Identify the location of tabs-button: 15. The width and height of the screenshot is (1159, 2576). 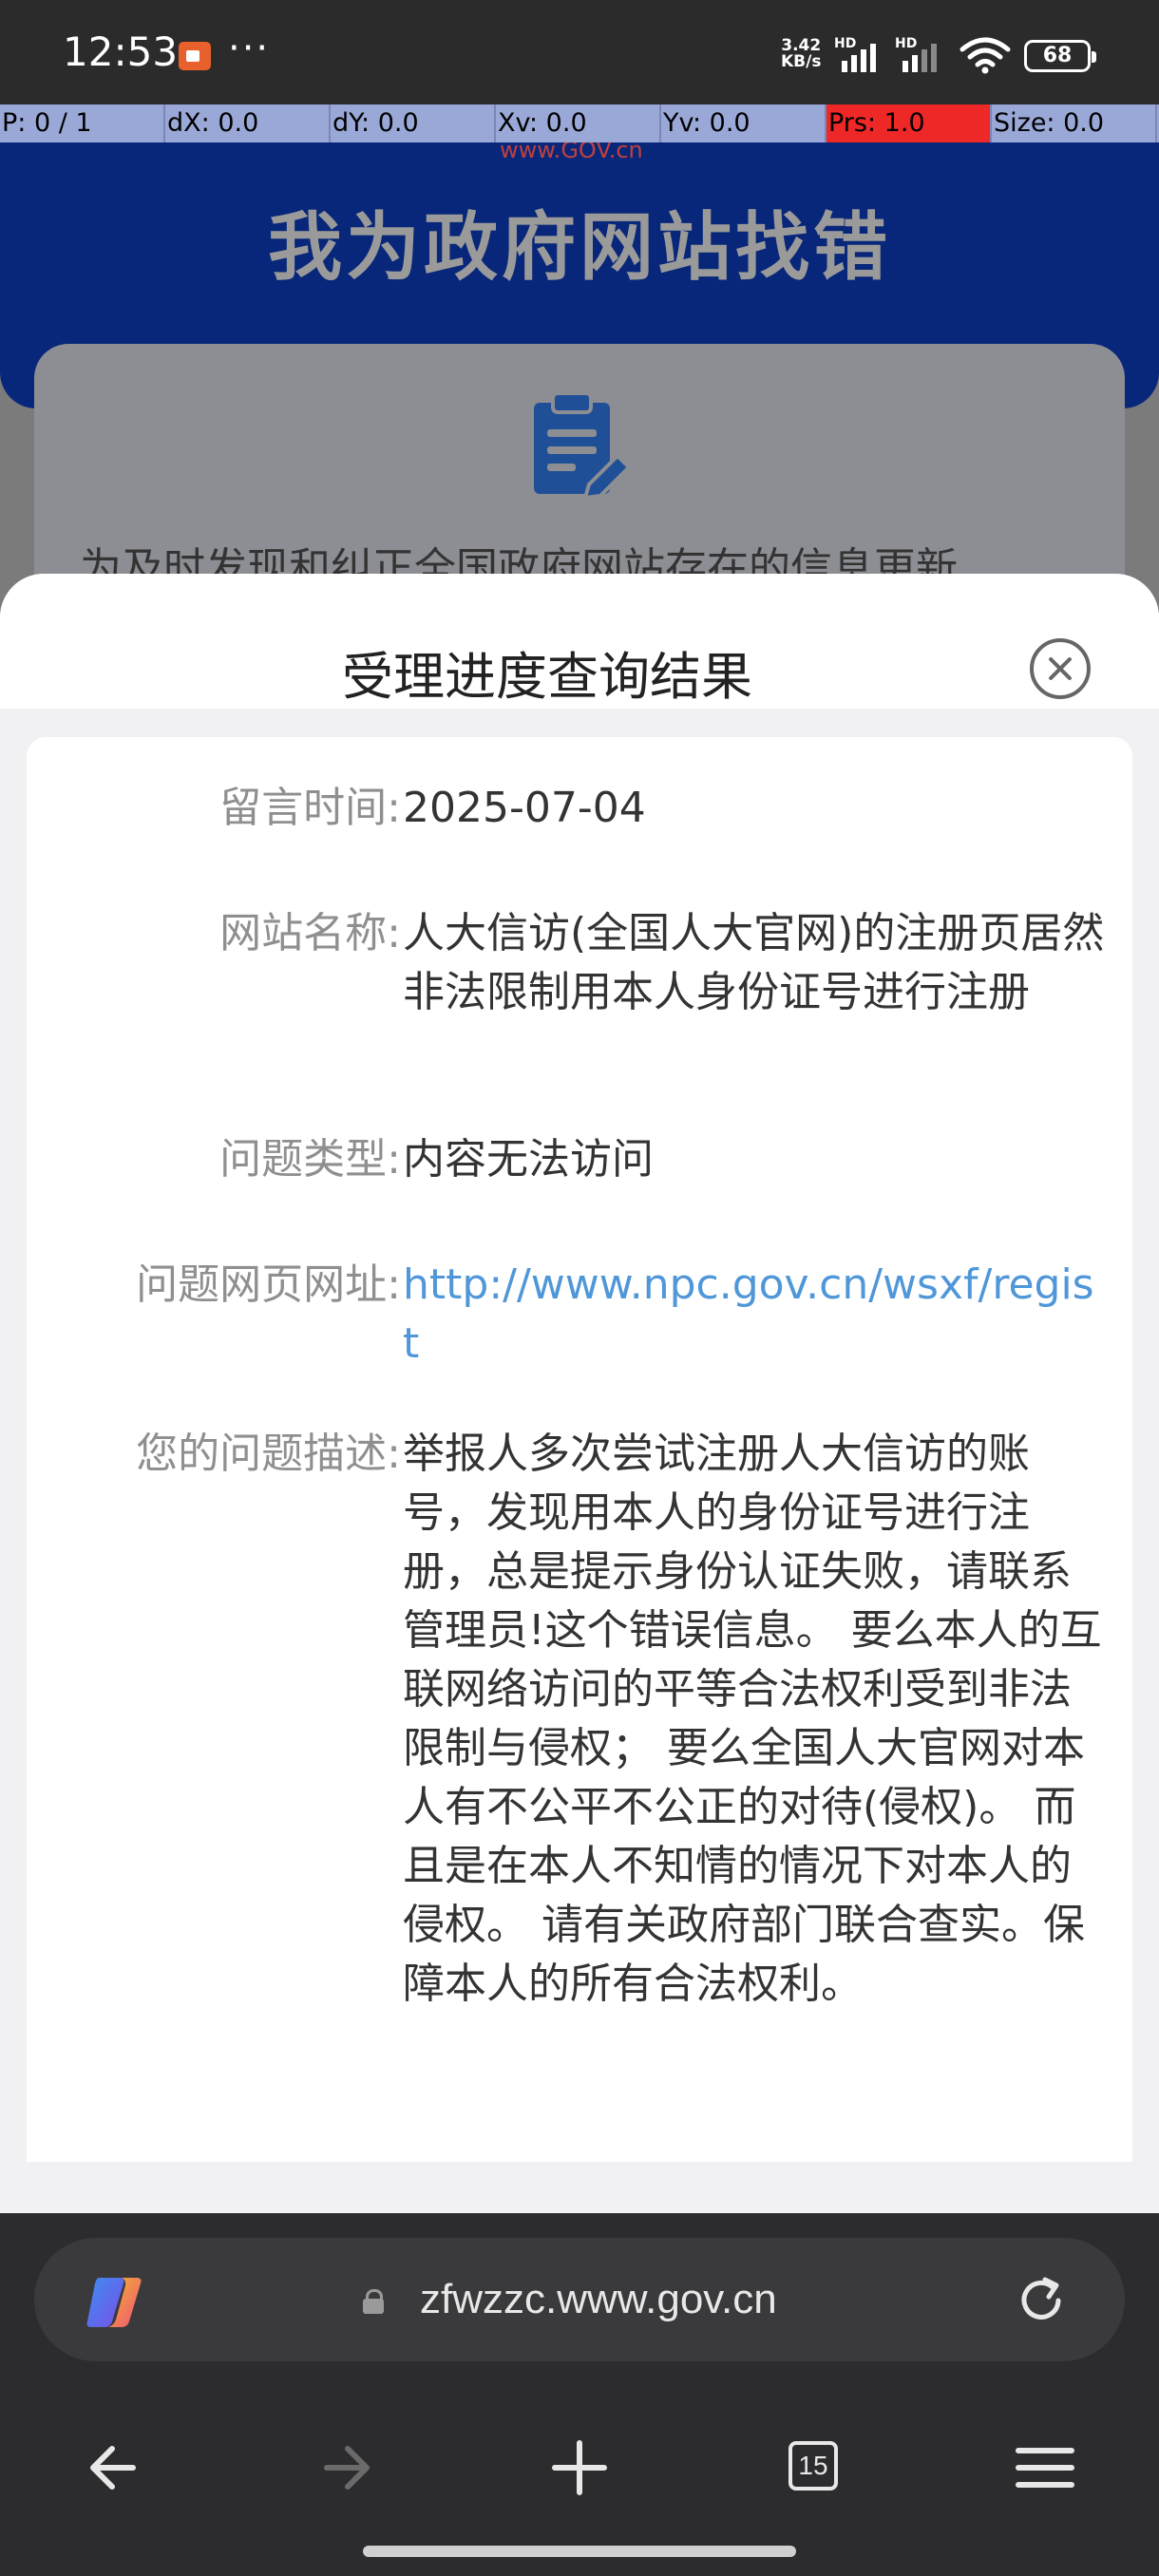
(811, 2467).